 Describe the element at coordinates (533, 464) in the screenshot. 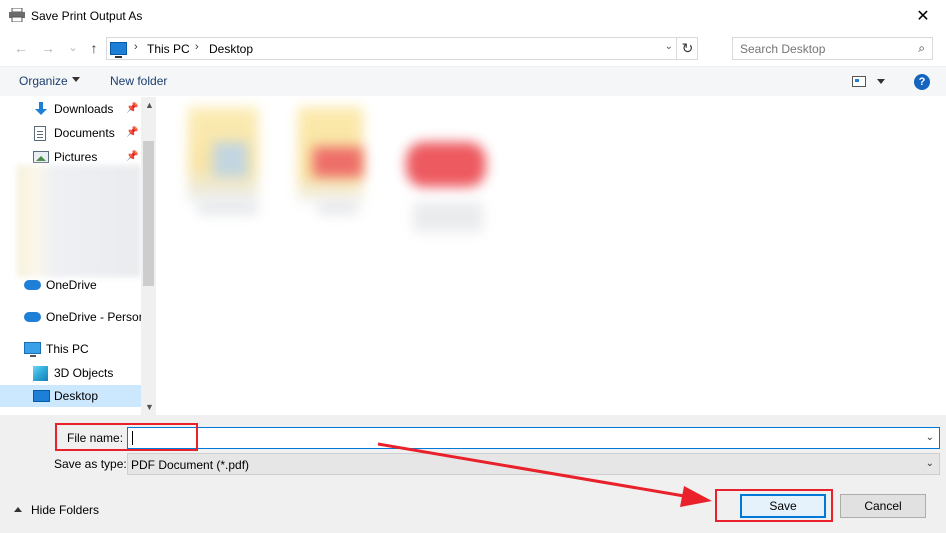

I see `save-as-type-select: PDF Document (*.pdf) ⌄` at that location.